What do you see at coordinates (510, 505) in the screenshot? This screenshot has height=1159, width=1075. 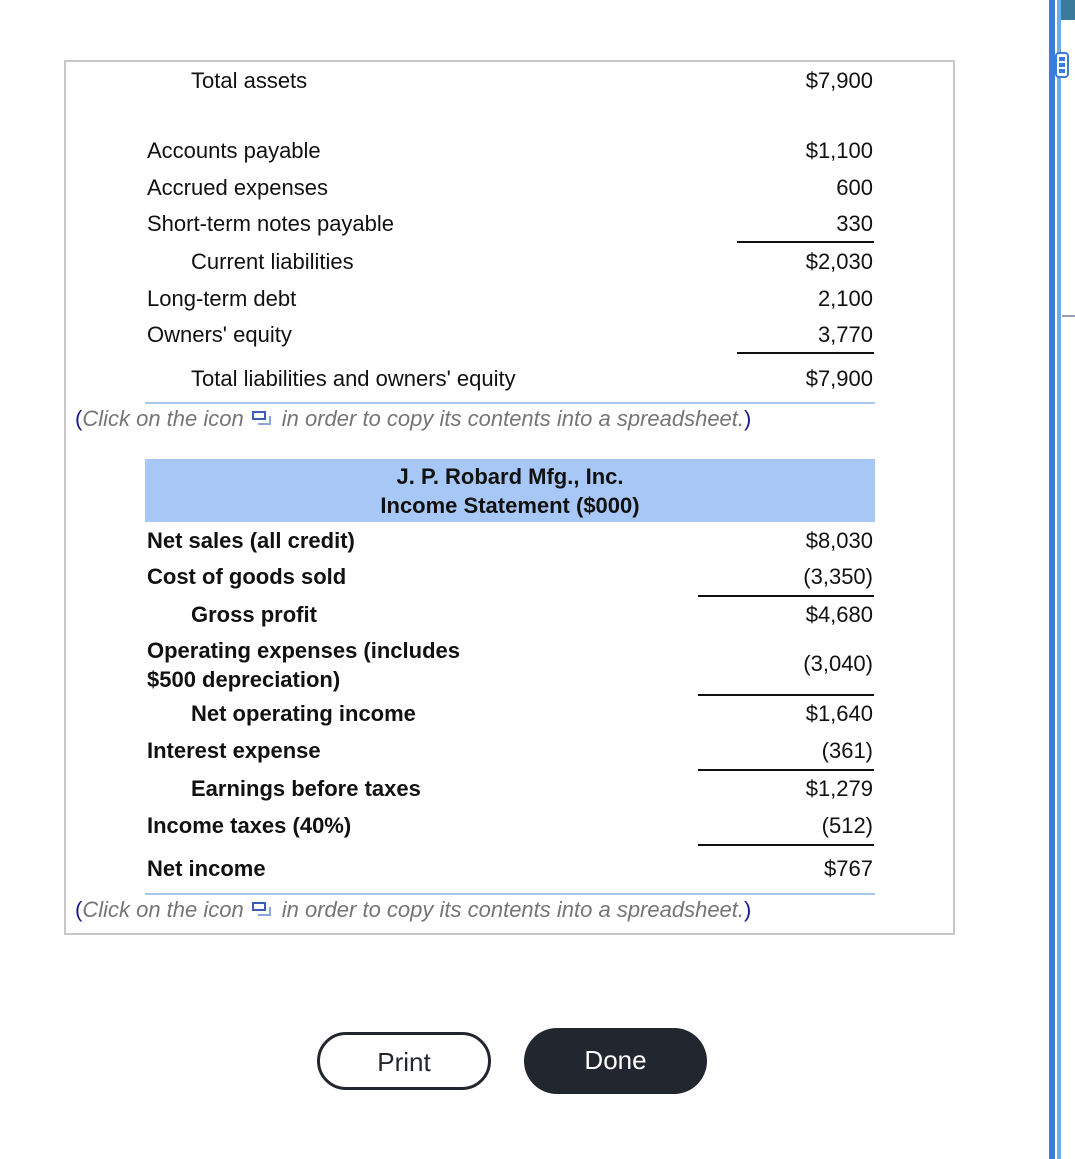 I see `statement-title: Income Statement ($000)` at bounding box center [510, 505].